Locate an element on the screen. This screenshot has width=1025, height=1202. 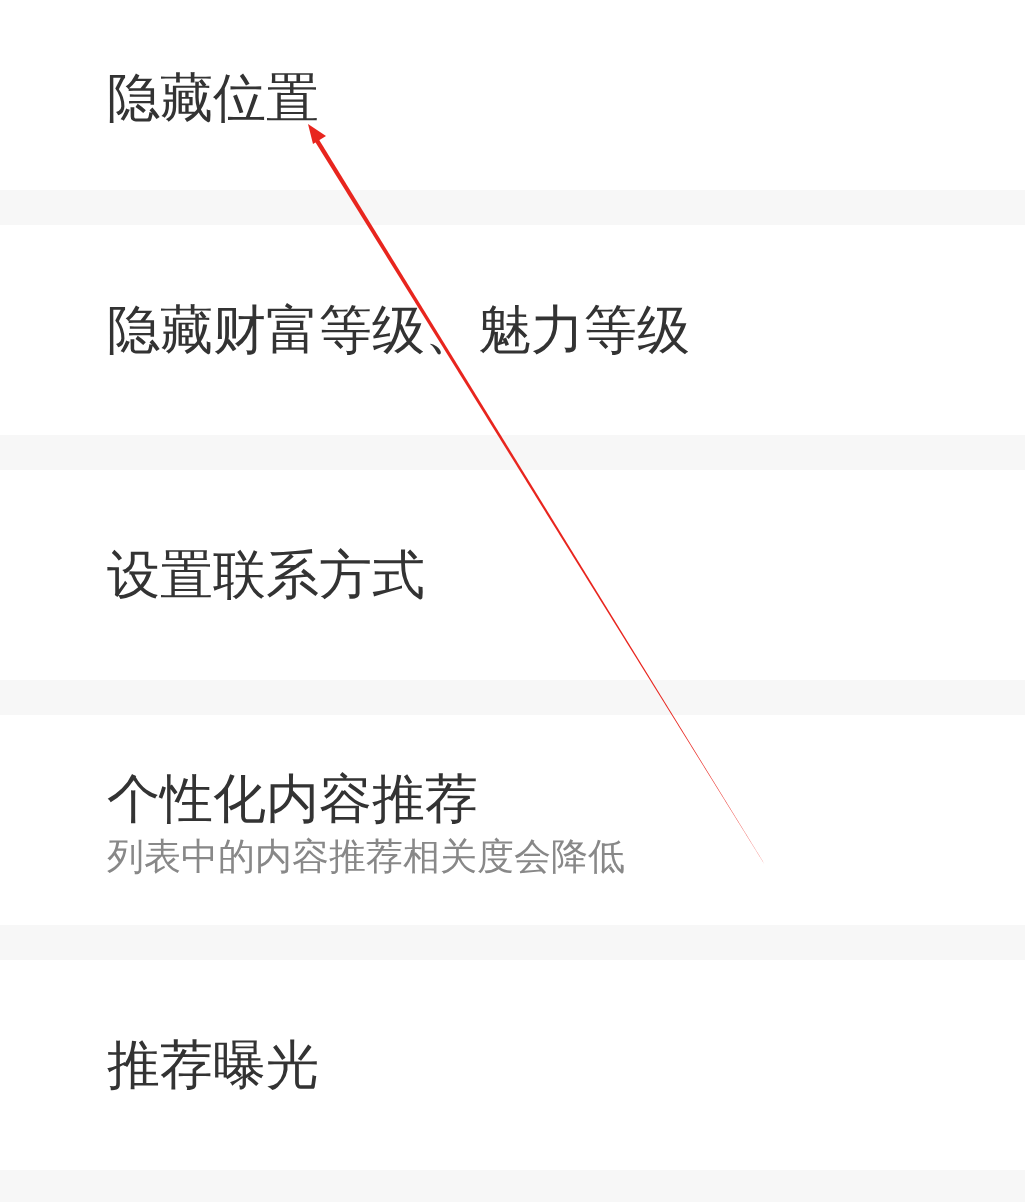
item-description: 列表中的内容推荐相关度会降低 is located at coordinates (366, 856).